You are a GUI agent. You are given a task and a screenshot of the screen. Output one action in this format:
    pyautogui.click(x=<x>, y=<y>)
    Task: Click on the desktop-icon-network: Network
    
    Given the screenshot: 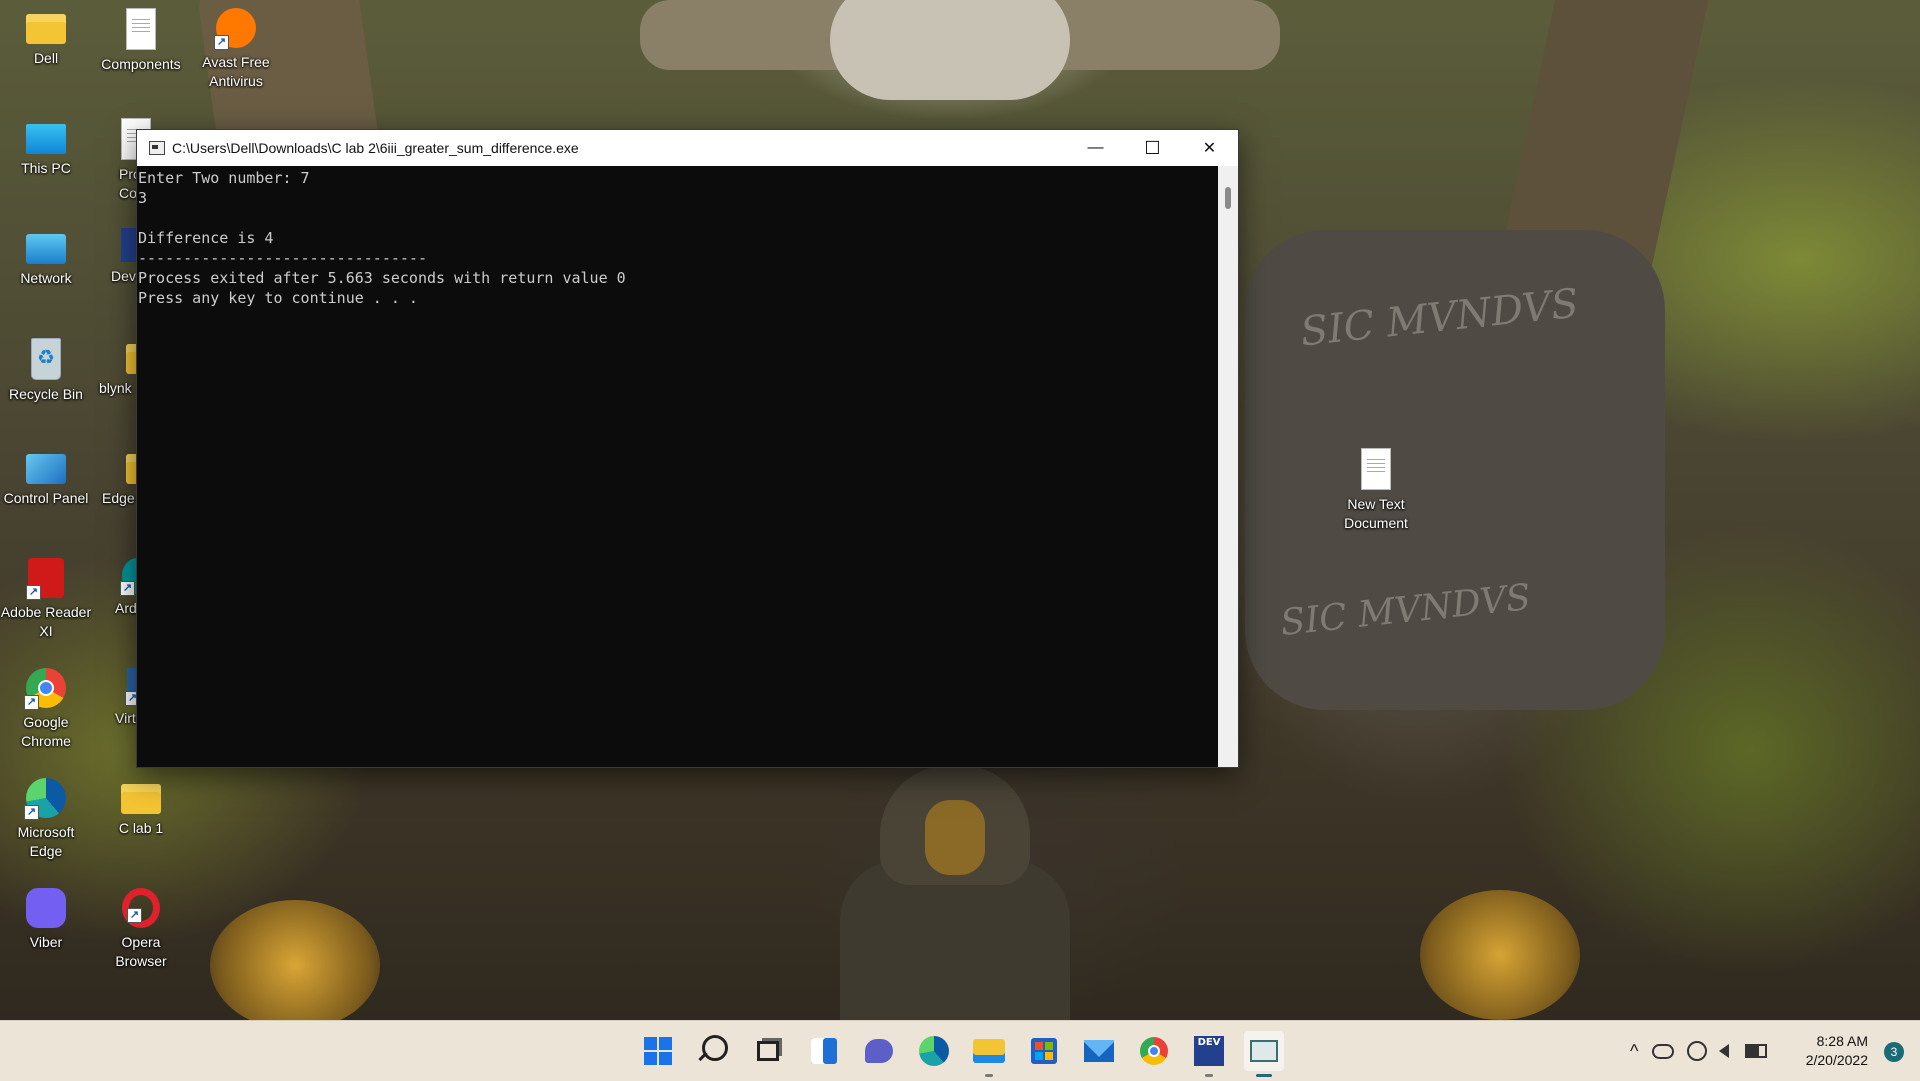 What is the action you would take?
    pyautogui.click(x=46, y=258)
    